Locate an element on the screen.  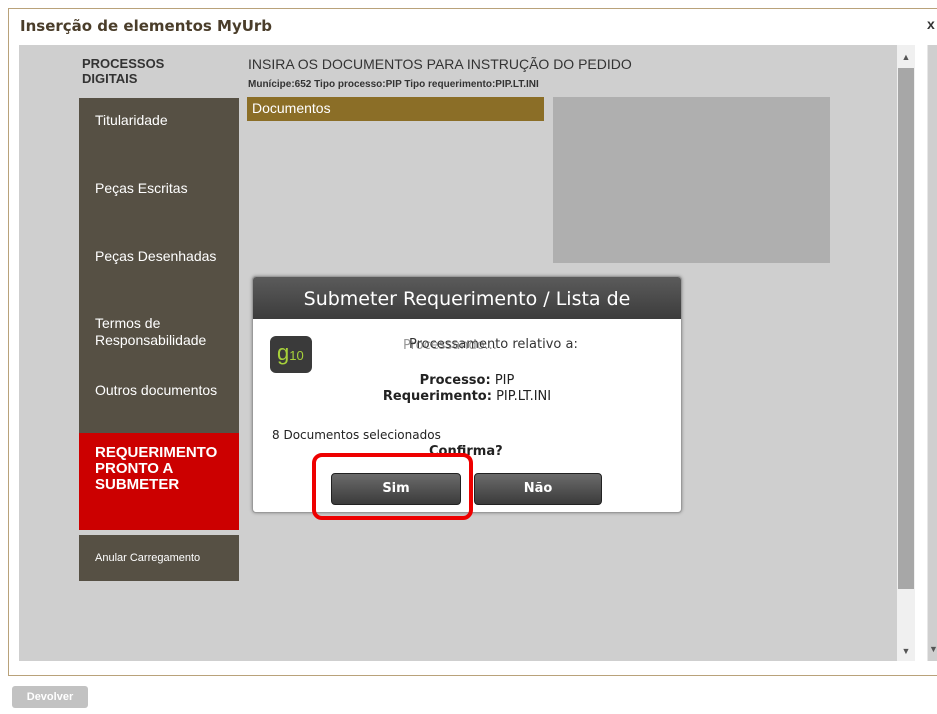
requerimento-line: Requerimento: PIP.LT.INI is located at coordinates (467, 396).